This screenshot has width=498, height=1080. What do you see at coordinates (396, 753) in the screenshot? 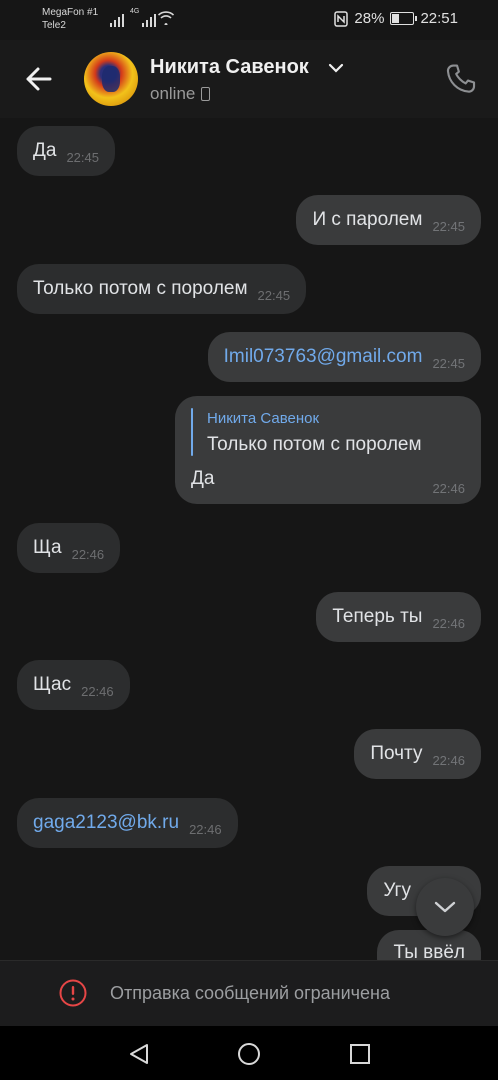
I see `message-text: Почту` at bounding box center [396, 753].